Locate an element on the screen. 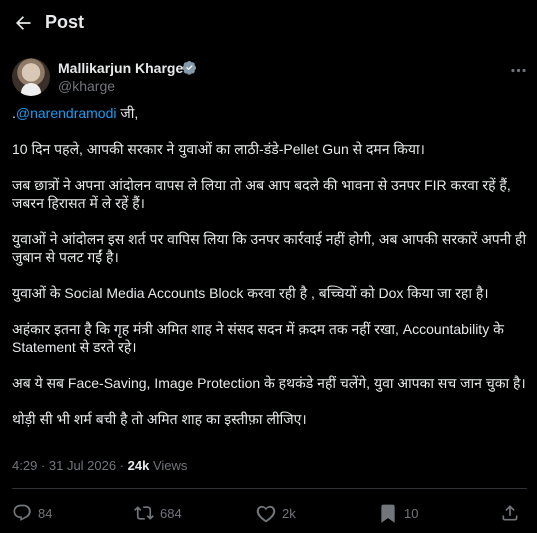 This screenshot has height=533, width=537. author-row: Mallikarjun Kharge @kharge is located at coordinates (269, 78).